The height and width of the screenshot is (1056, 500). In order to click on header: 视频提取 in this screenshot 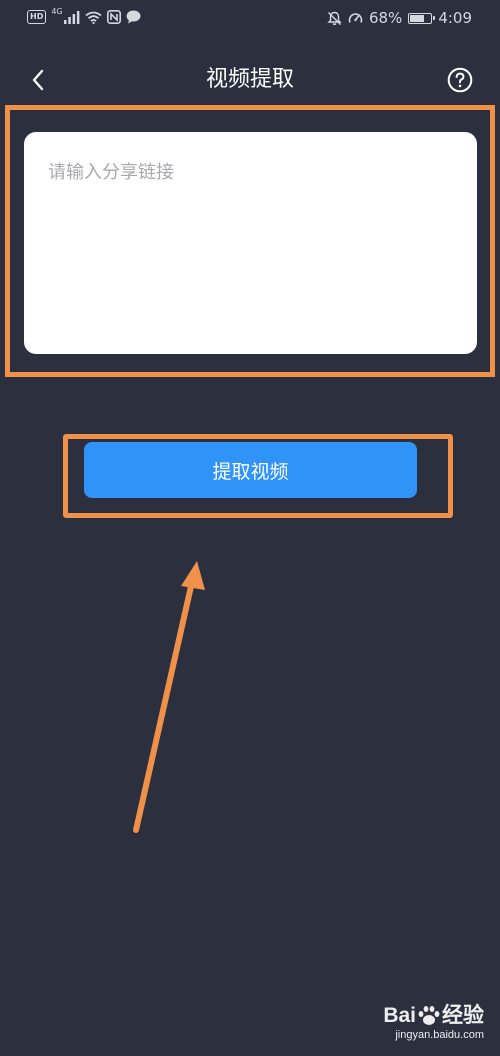, I will do `click(250, 80)`.